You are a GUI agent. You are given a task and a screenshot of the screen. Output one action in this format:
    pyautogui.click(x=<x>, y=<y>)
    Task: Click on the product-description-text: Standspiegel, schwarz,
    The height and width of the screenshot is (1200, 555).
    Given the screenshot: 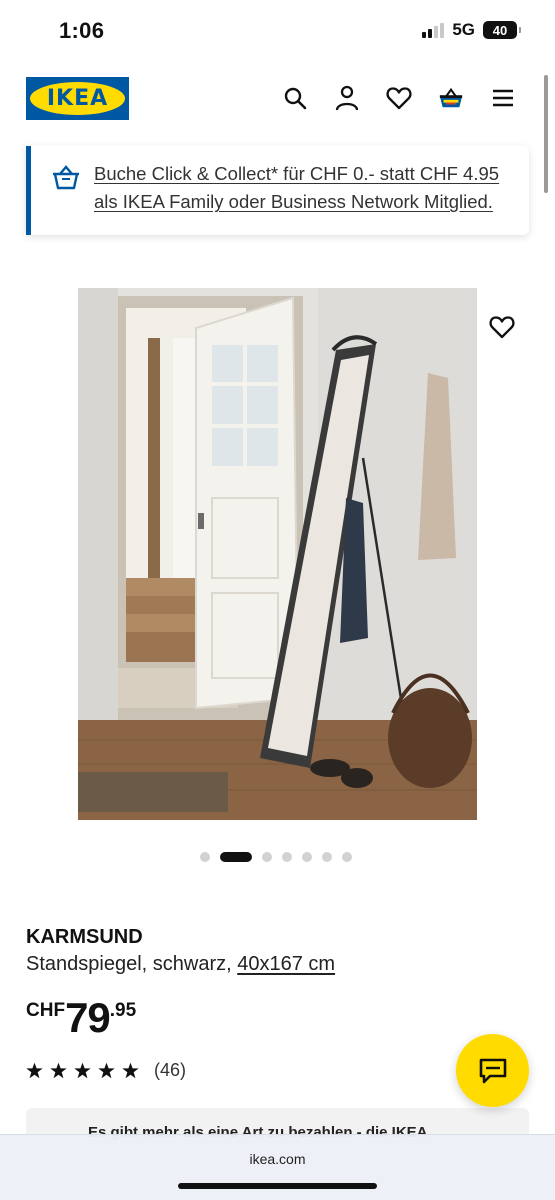 What is the action you would take?
    pyautogui.click(x=132, y=964)
    